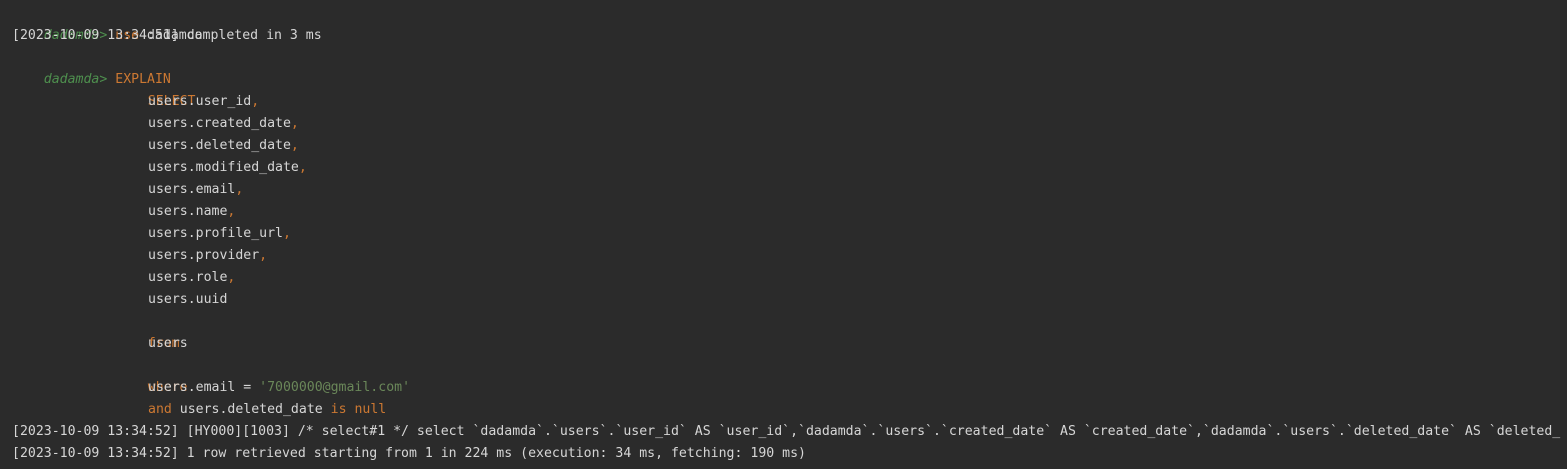 The width and height of the screenshot is (1567, 469). I want to click on explain-statement-line: dadamda> EXPLAIN, so click(91, 67).